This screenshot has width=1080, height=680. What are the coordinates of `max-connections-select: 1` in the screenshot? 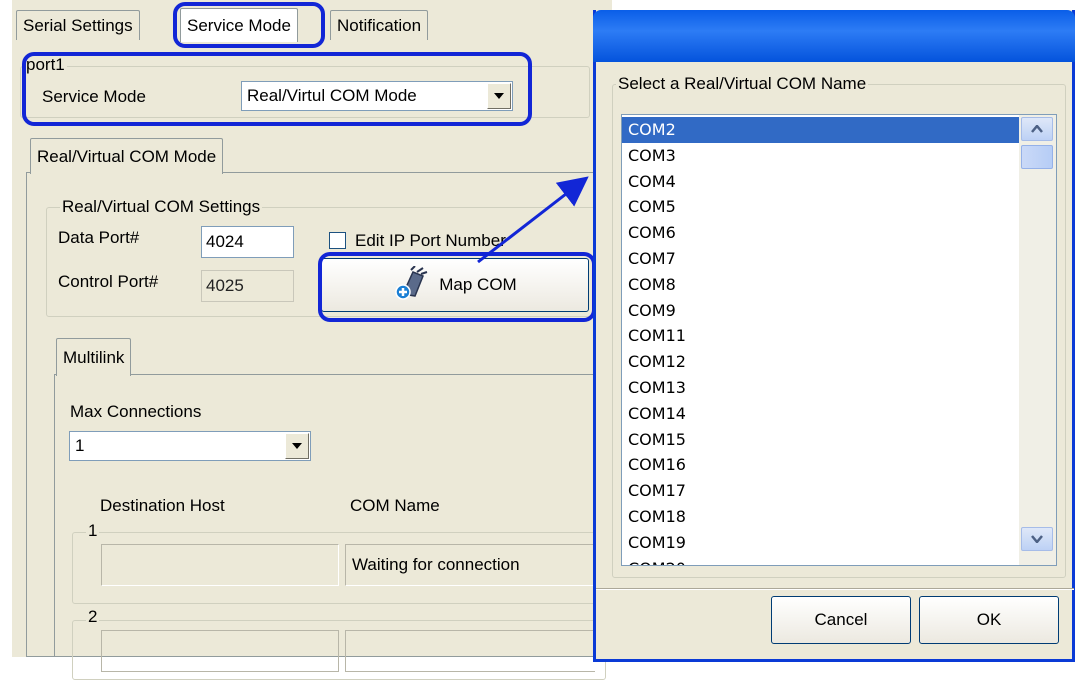 It's located at (190, 446).